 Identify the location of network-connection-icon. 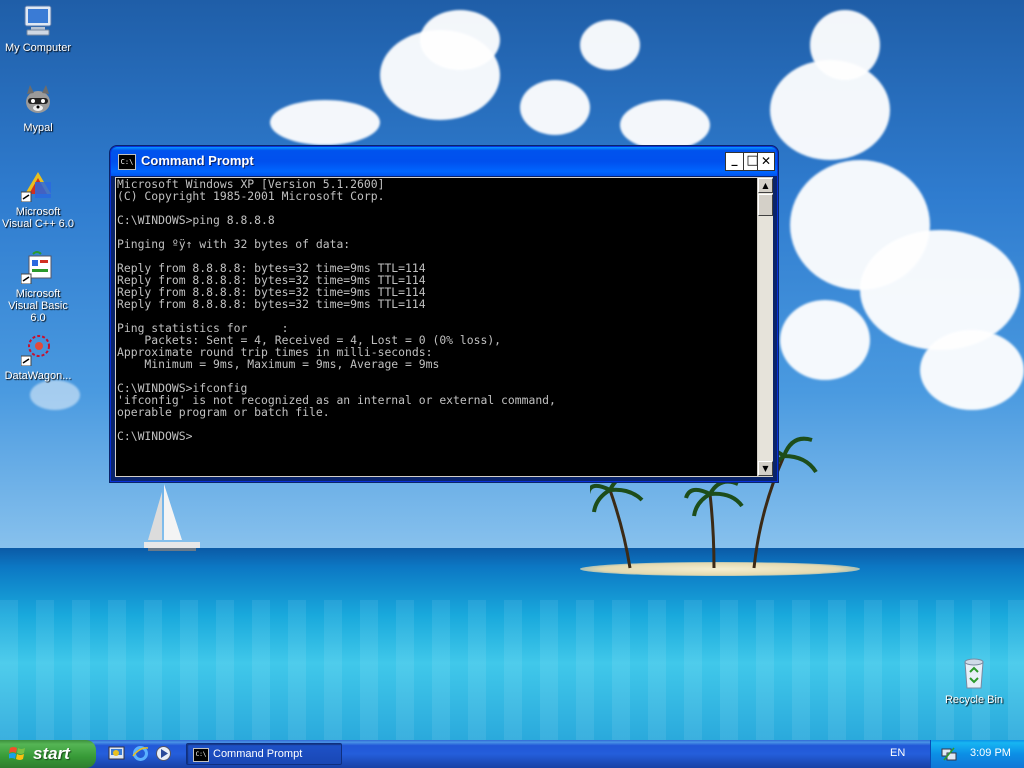
(949, 754).